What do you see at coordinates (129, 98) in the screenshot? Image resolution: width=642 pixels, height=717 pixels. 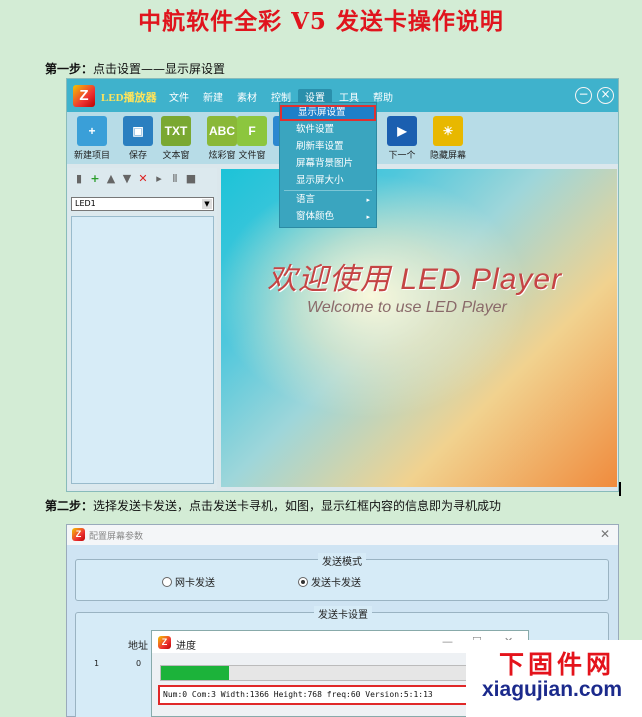 I see `app-name: LED播放器` at bounding box center [129, 98].